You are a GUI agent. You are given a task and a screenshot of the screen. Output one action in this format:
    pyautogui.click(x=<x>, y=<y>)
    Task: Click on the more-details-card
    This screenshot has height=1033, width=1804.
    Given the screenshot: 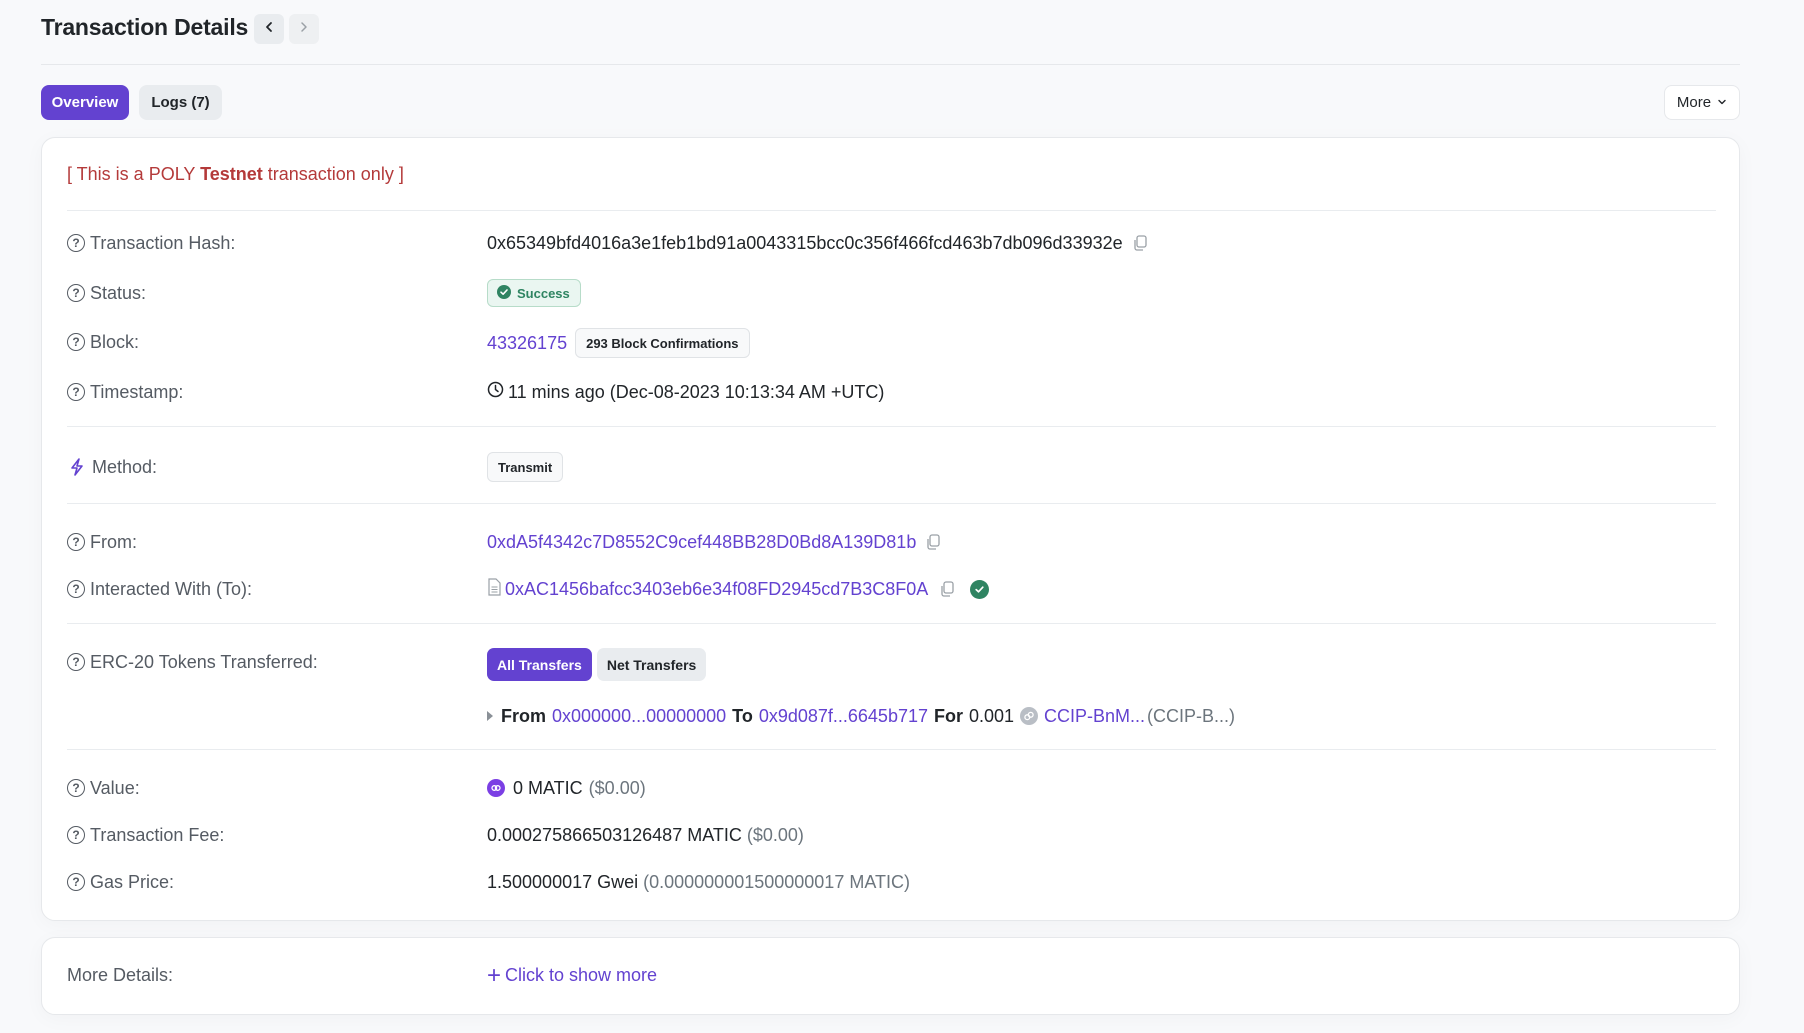 What is the action you would take?
    pyautogui.click(x=890, y=976)
    